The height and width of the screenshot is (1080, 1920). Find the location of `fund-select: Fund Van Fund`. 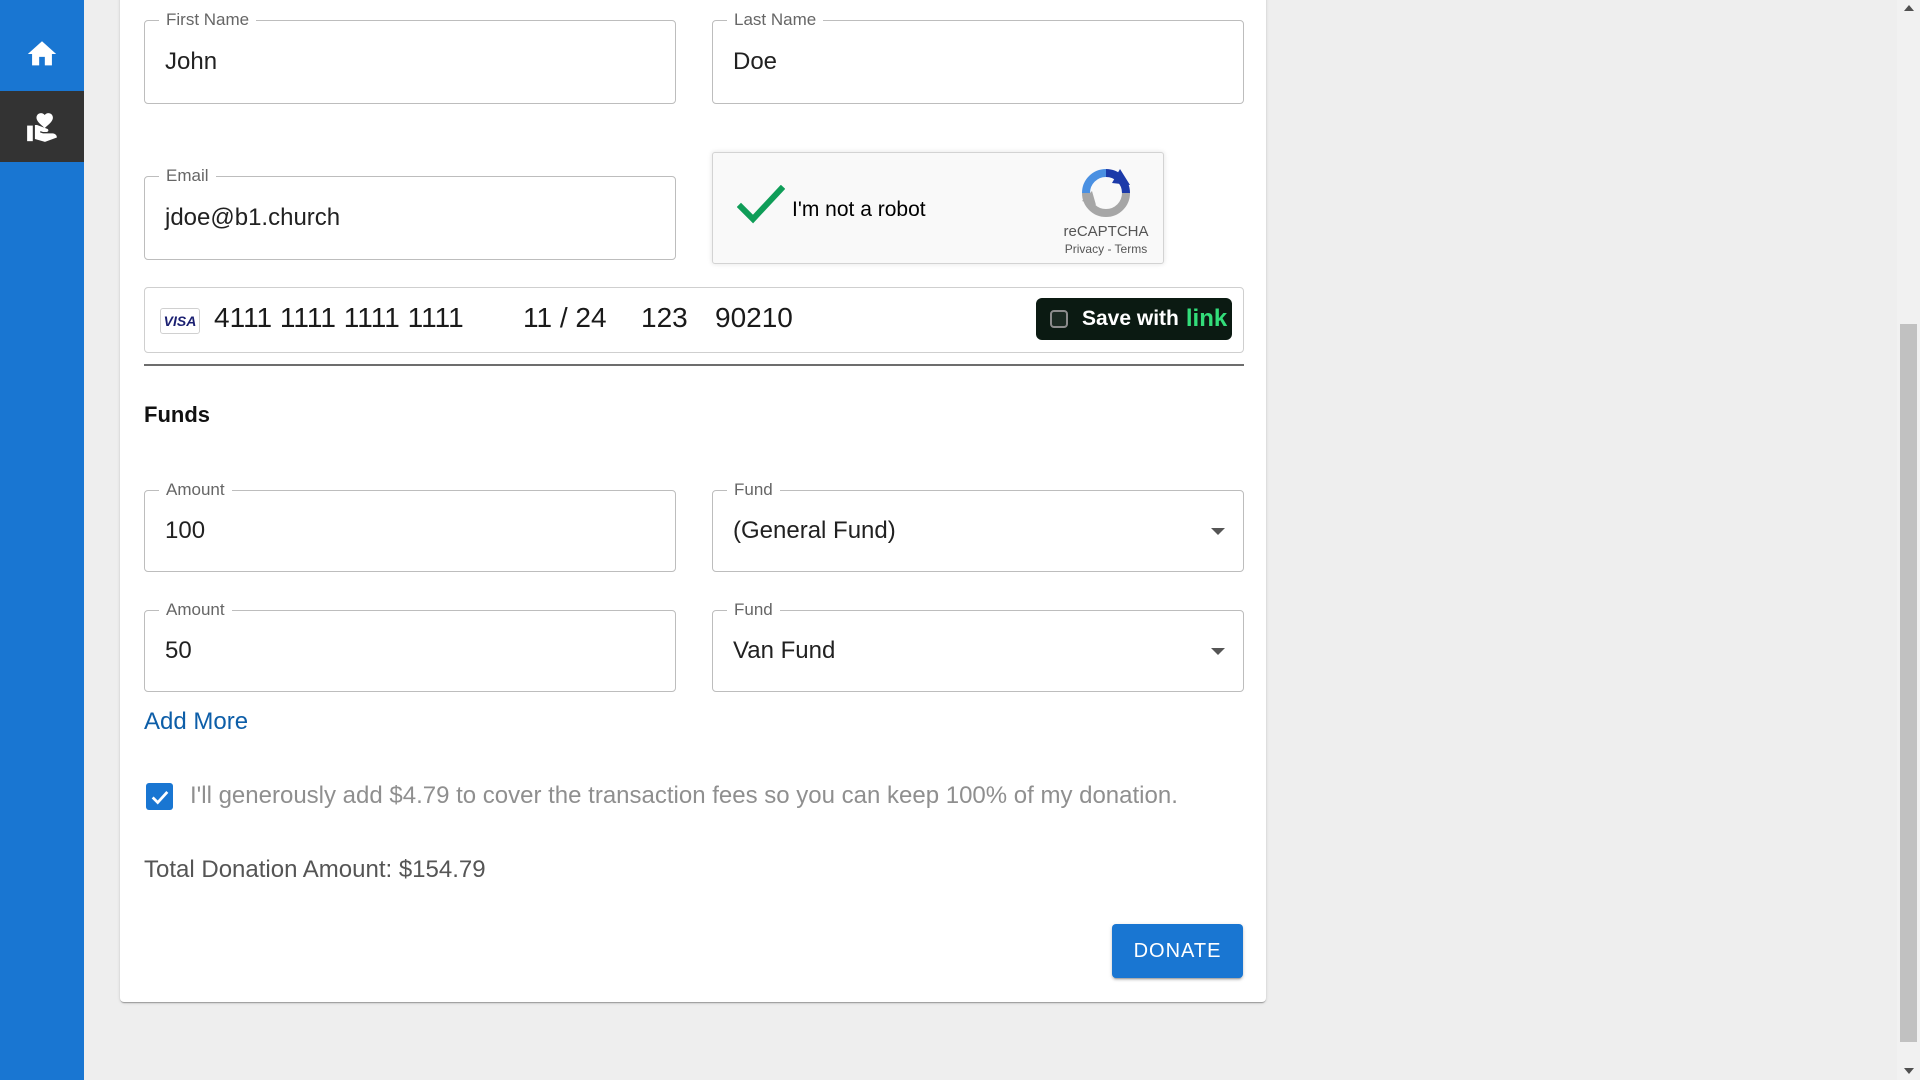

fund-select: Fund Van Fund is located at coordinates (978, 646).